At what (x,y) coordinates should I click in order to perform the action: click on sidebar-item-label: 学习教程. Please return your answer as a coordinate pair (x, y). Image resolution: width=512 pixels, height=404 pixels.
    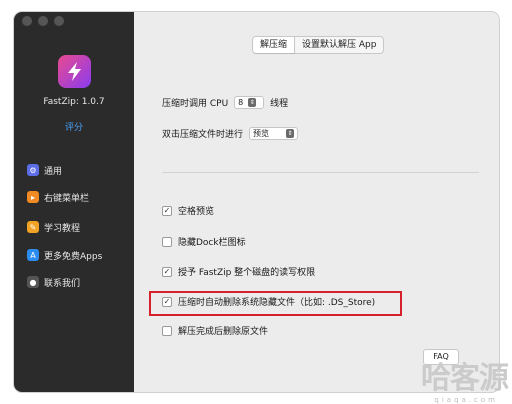
    Looking at the image, I should click on (62, 228).